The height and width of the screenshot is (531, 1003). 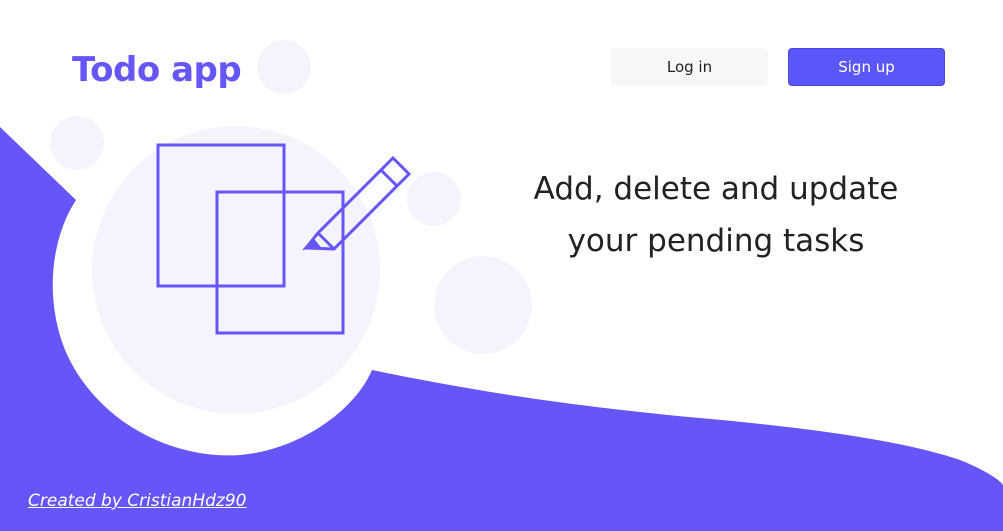 I want to click on pencil-cap-line, so click(x=389, y=178).